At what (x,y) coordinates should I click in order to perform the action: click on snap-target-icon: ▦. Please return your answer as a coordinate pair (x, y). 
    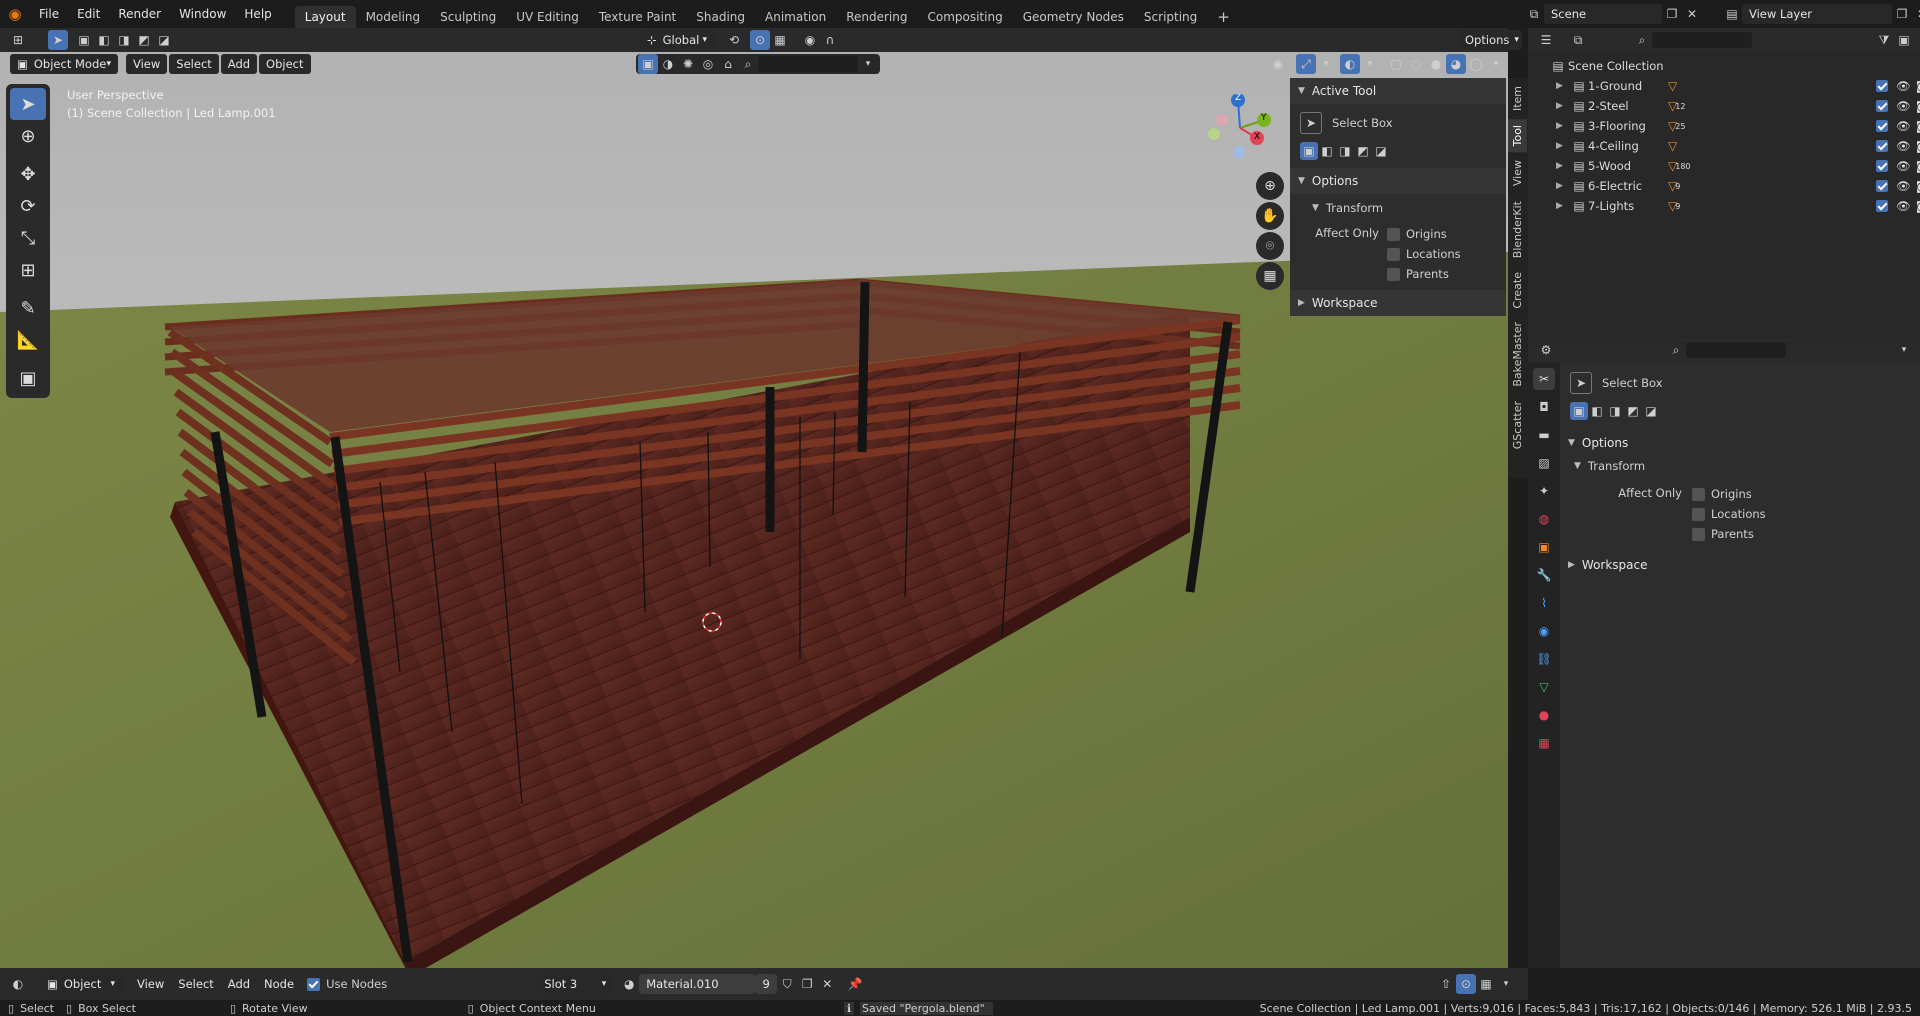
    Looking at the image, I should click on (780, 40).